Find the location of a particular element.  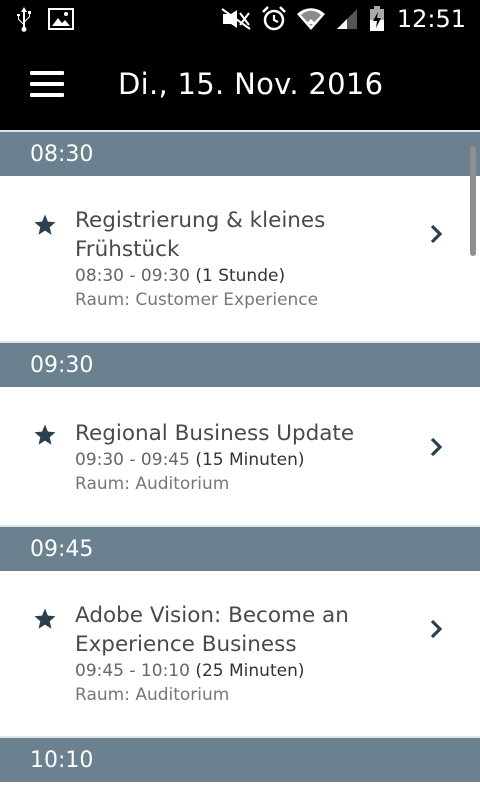

session-title-line: Registrierung & kleines is located at coordinates (200, 220).